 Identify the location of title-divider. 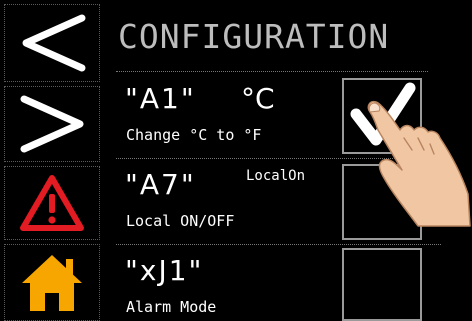
(272, 71).